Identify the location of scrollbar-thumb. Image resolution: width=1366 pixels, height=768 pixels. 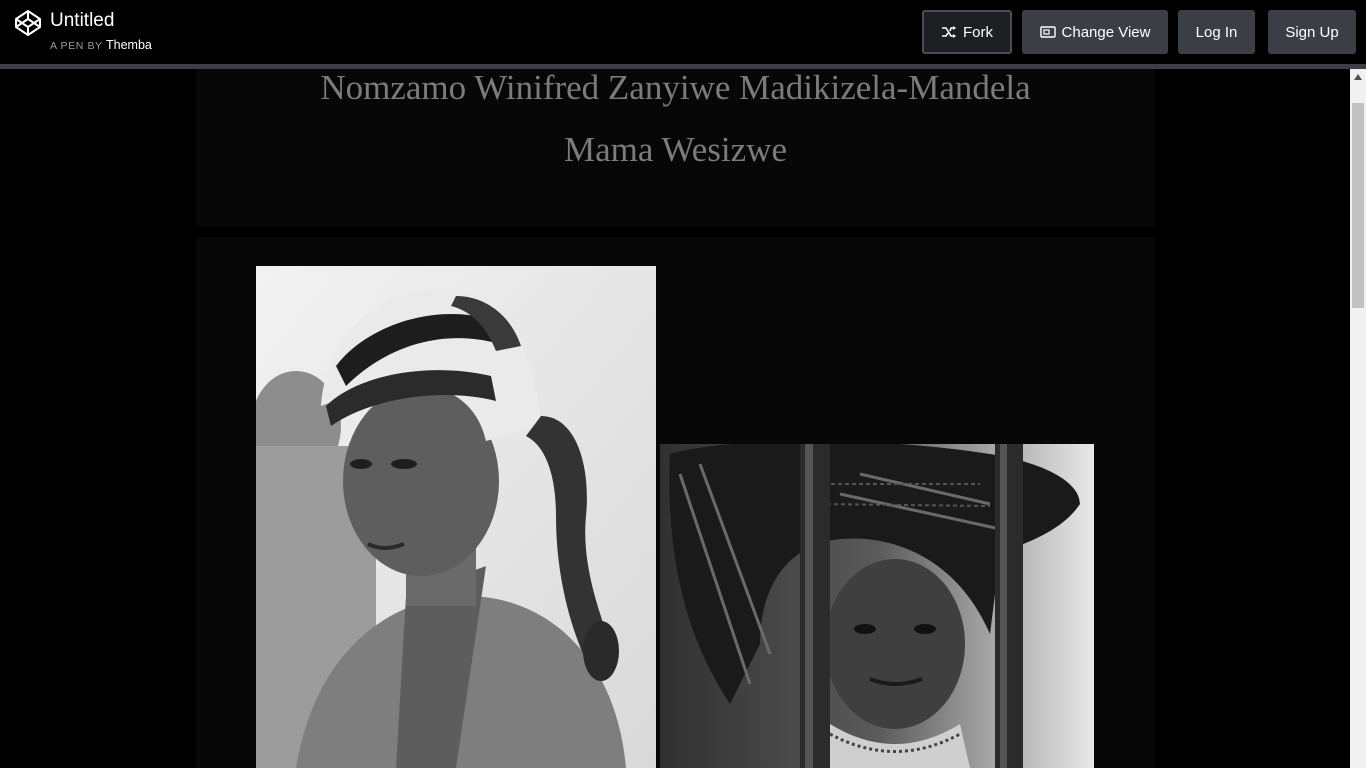
(1358, 205).